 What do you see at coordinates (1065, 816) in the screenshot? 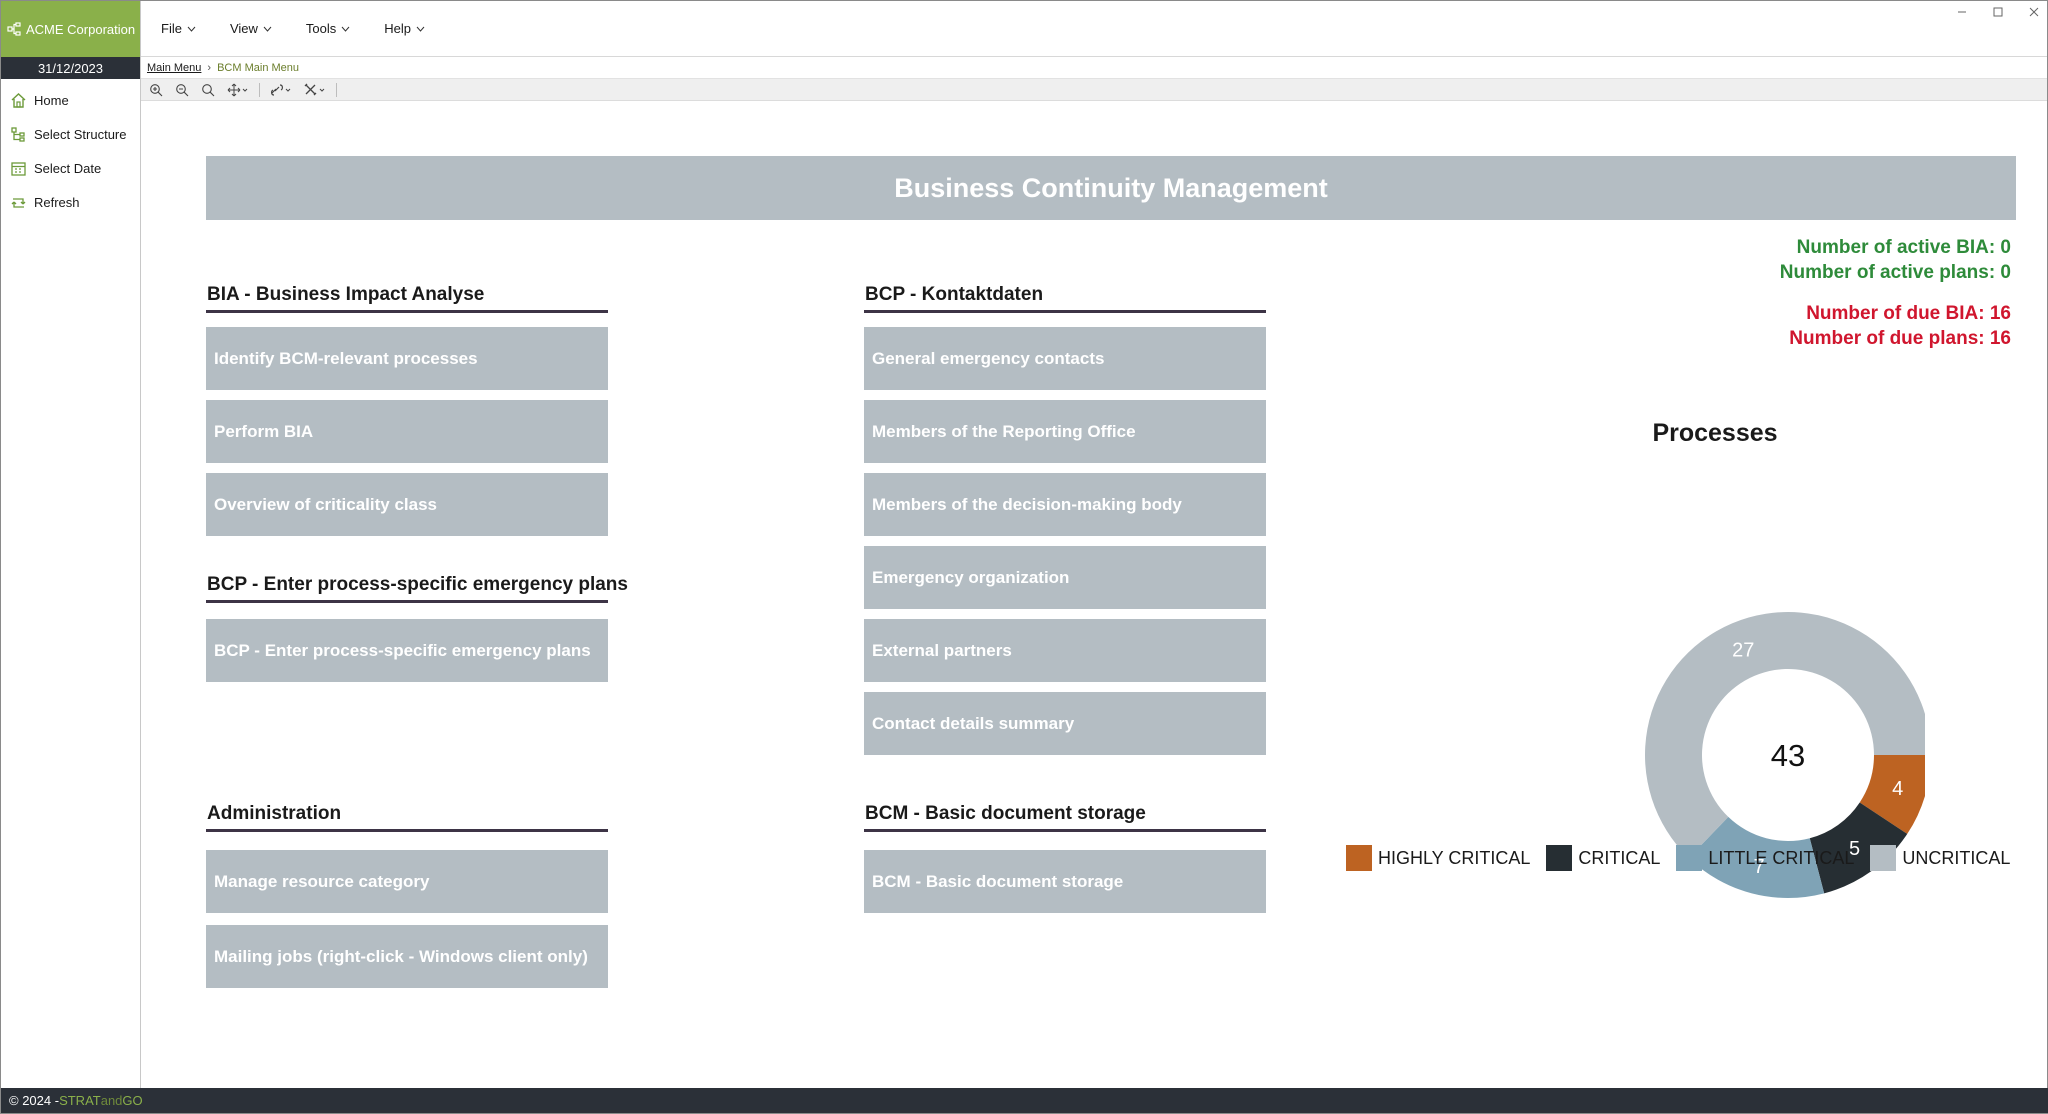
I see `section-heading-document-storage: BCM - Basic document storage` at bounding box center [1065, 816].